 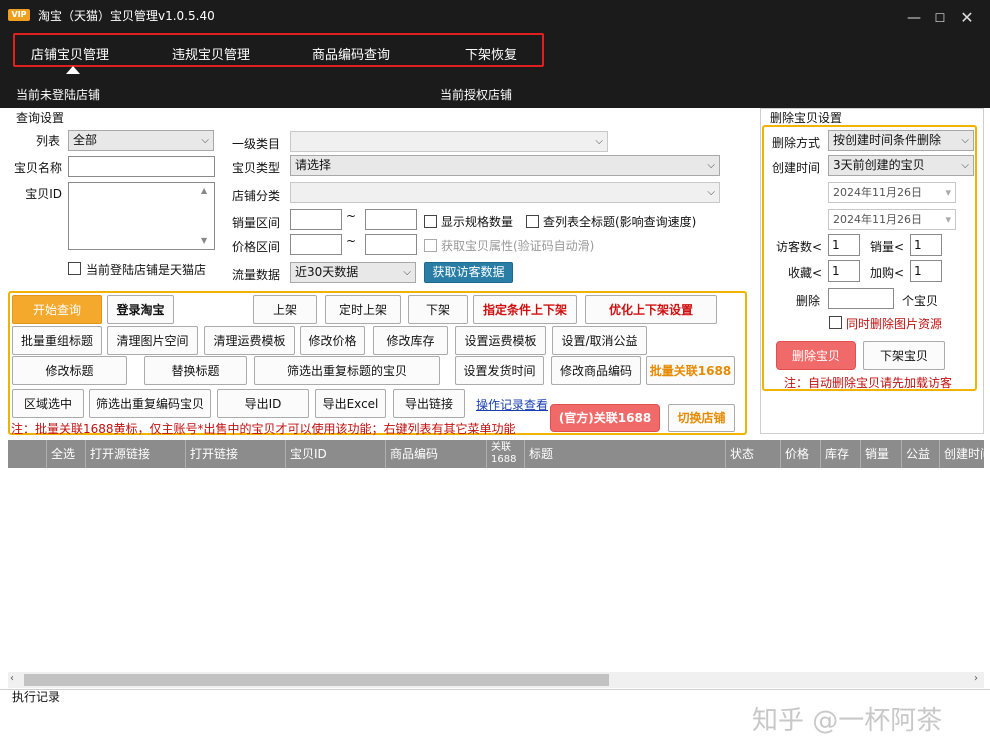 What do you see at coordinates (844, 271) in the screenshot?
I see `fav-input: 1` at bounding box center [844, 271].